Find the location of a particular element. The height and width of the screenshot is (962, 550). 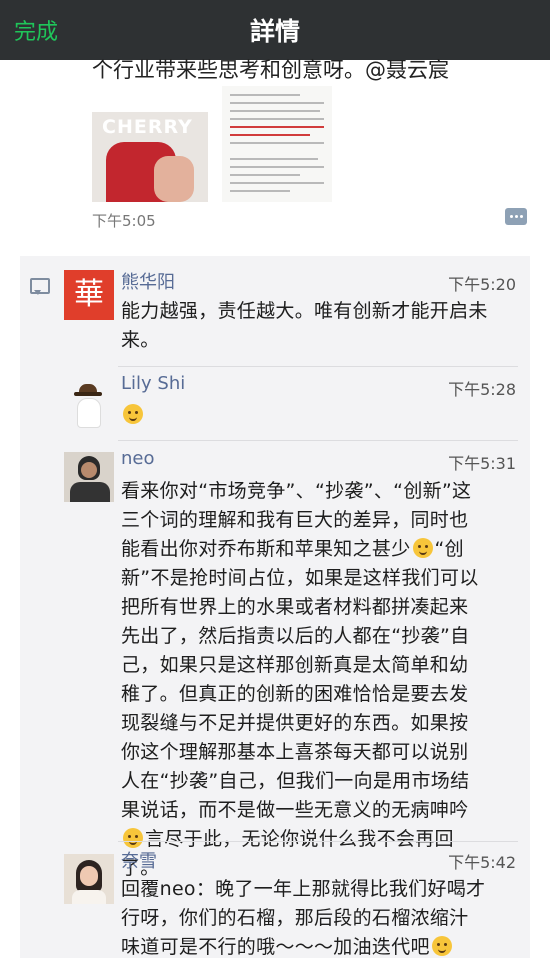

comment-icon is located at coordinates (40, 286).